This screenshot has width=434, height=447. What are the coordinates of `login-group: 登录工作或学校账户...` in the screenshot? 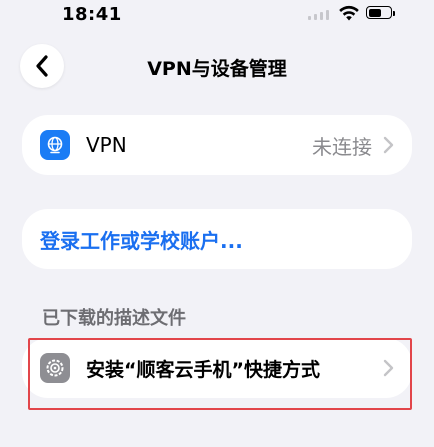 It's located at (217, 239).